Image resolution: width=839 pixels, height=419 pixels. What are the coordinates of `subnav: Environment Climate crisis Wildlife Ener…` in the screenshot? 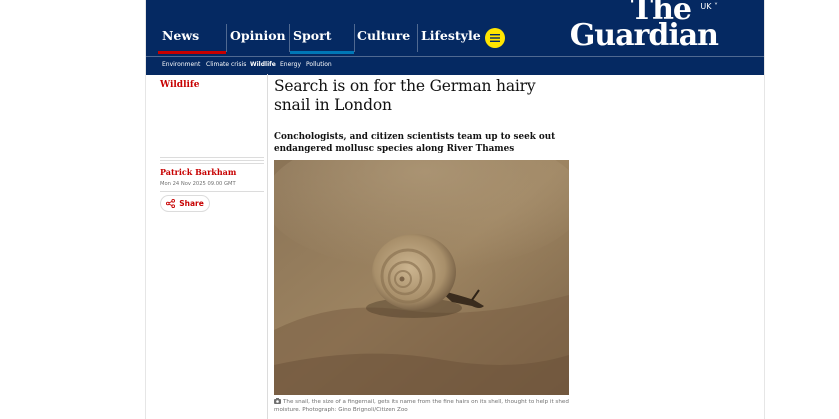 It's located at (455, 65).